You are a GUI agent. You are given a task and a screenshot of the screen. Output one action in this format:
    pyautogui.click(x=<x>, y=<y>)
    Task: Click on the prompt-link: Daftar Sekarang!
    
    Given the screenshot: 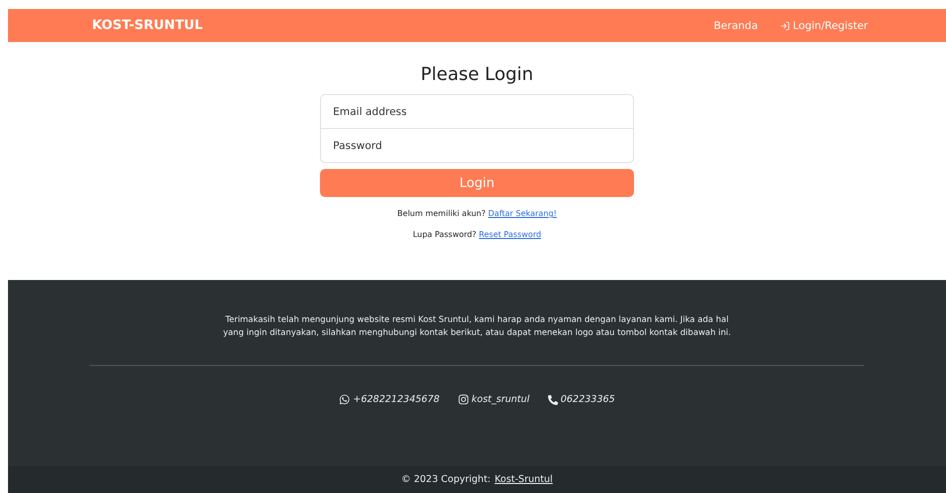 What is the action you would take?
    pyautogui.click(x=522, y=213)
    